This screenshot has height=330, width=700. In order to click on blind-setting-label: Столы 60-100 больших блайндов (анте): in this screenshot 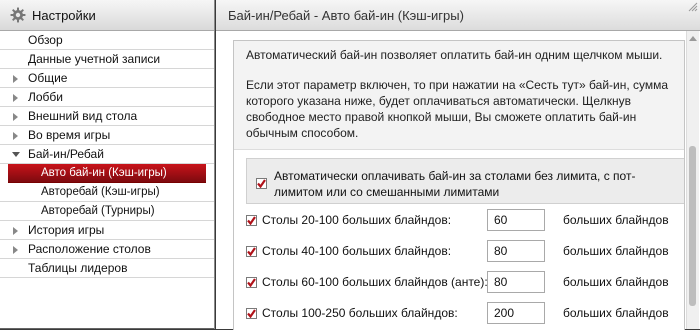, I will do `click(375, 282)`.